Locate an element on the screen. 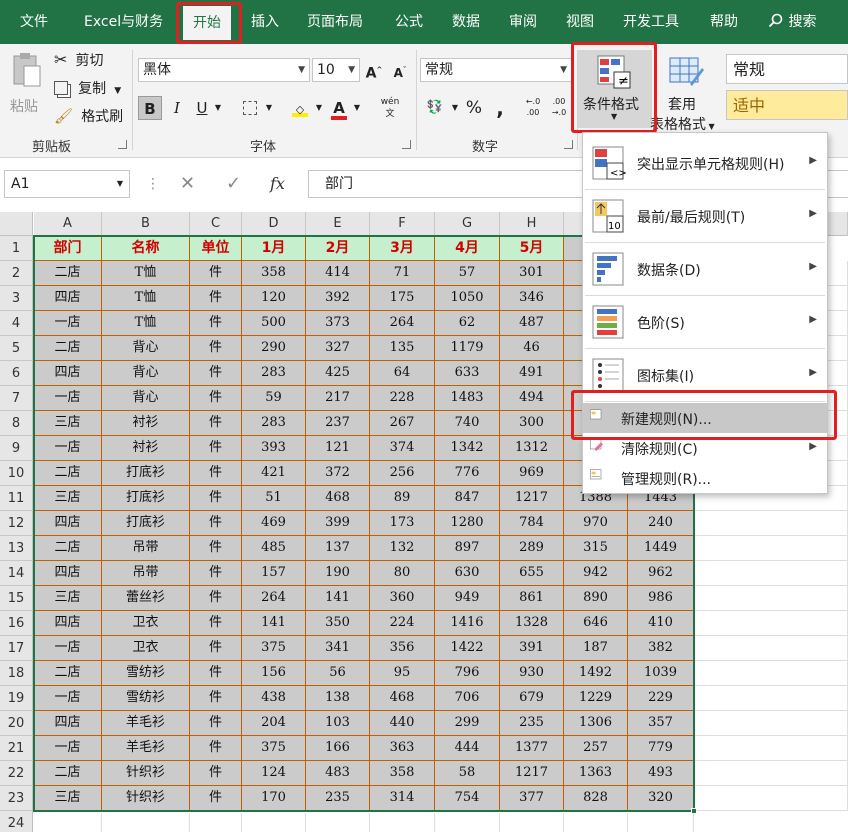 The width and height of the screenshot is (848, 832). fill-color-icon: ◇ is located at coordinates (300, 108).